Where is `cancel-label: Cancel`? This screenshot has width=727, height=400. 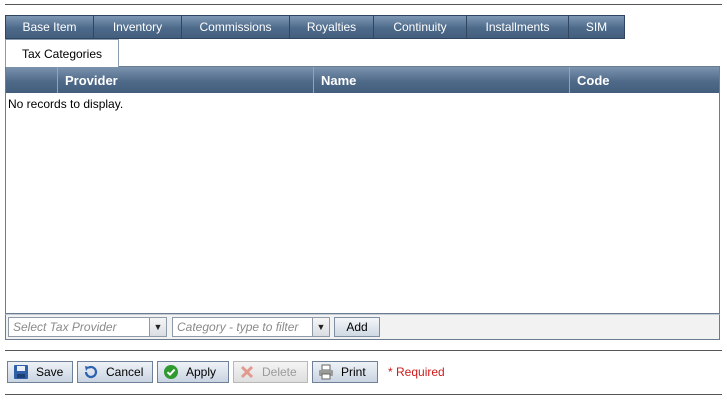 cancel-label: Cancel is located at coordinates (125, 372).